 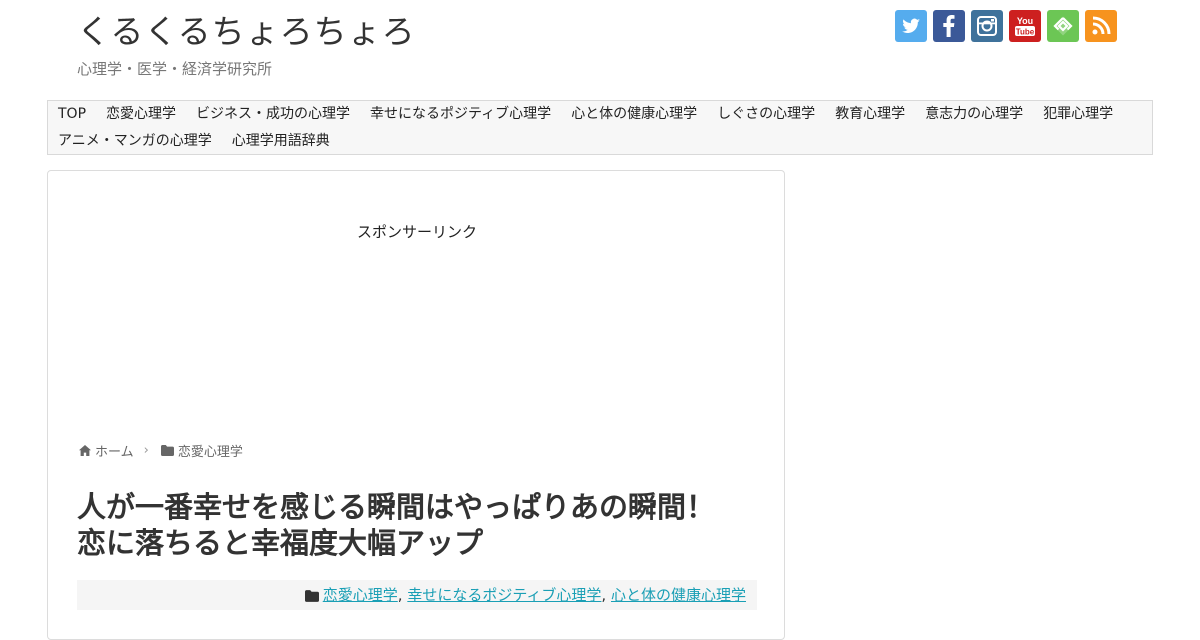 I want to click on category-link-love: 恋愛心理学, so click(x=360, y=595).